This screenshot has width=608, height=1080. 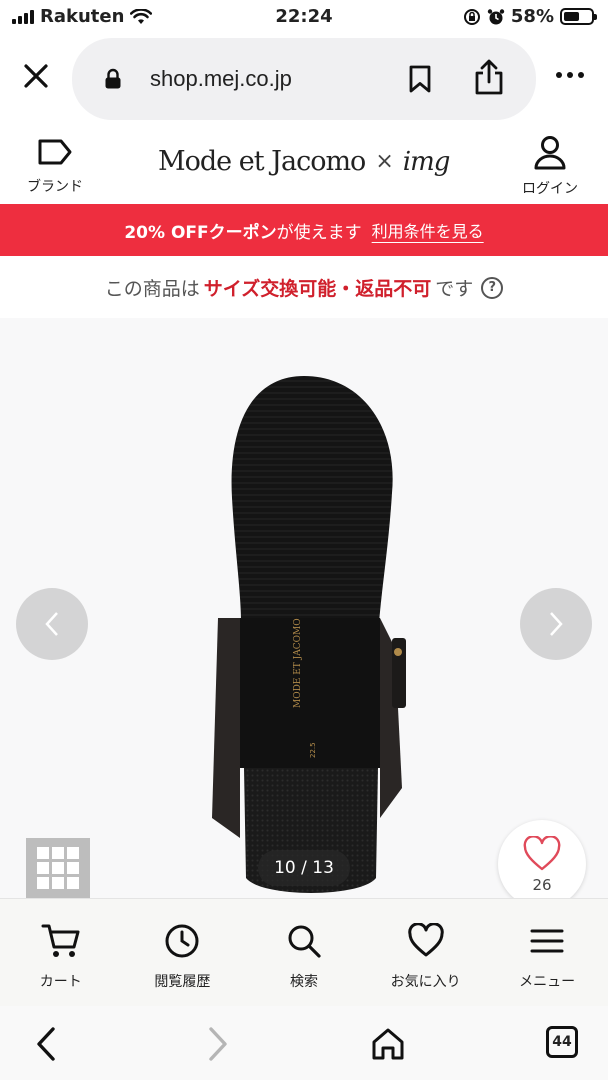 I want to click on battery-fill, so click(x=572, y=16).